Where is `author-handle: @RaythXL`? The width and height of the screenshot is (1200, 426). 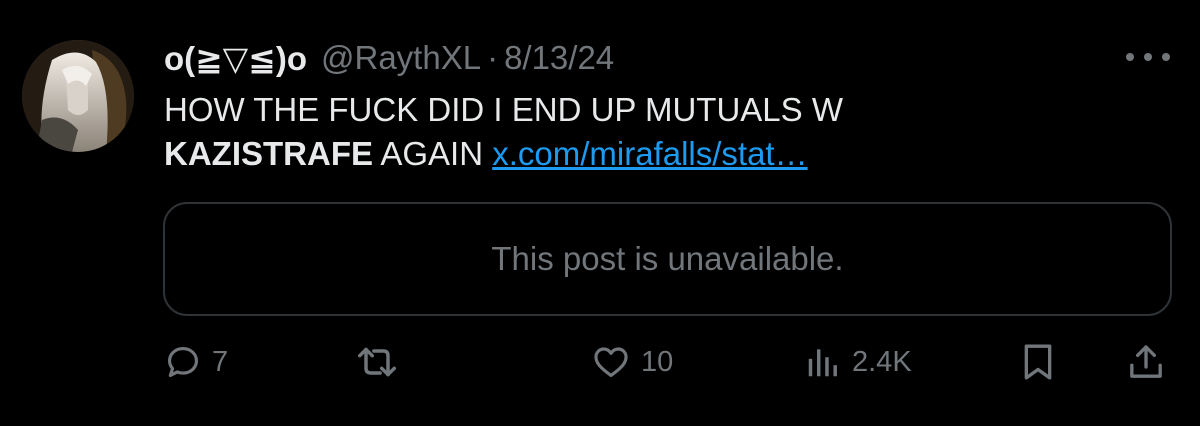 author-handle: @RaythXL is located at coordinates (401, 58).